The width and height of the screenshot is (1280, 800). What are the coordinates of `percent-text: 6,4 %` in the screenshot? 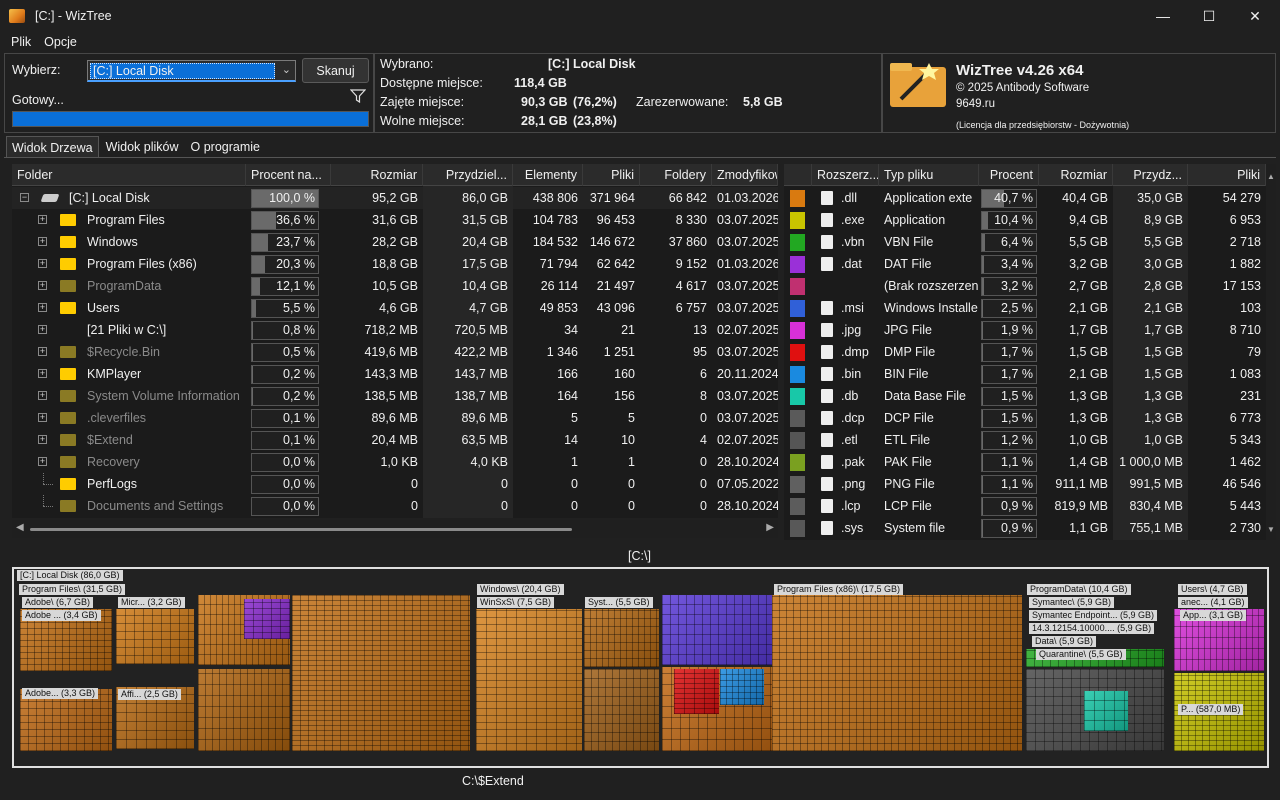 It's located at (1017, 242).